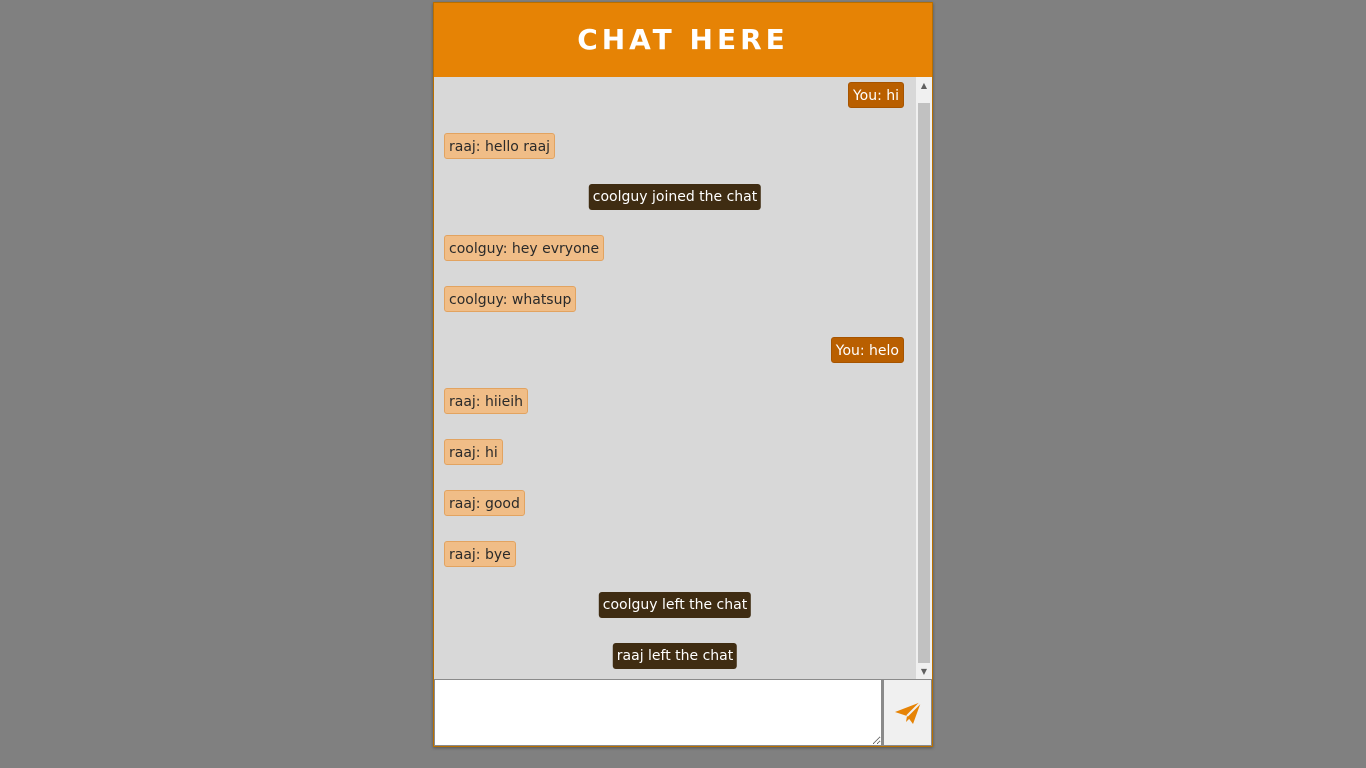 Image resolution: width=1366 pixels, height=768 pixels. What do you see at coordinates (675, 656) in the screenshot?
I see `system-message: raaj left the chat` at bounding box center [675, 656].